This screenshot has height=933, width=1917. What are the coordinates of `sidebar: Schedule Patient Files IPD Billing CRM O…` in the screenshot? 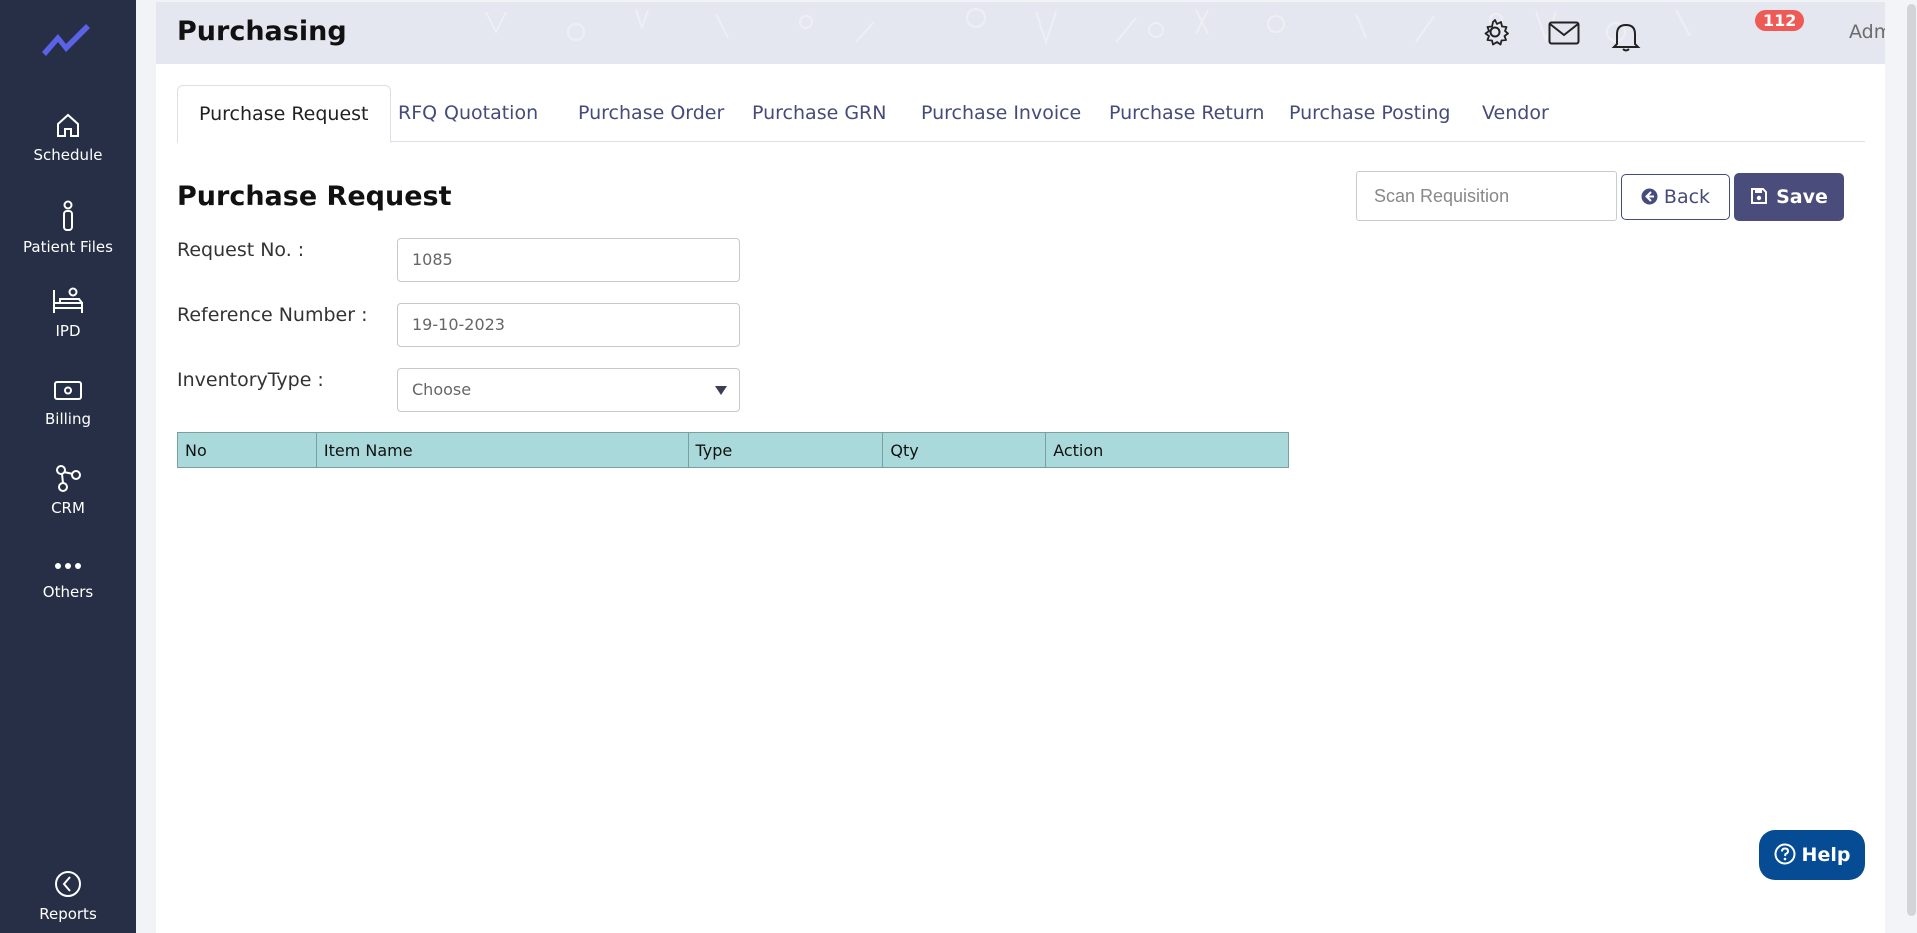 It's located at (68, 466).